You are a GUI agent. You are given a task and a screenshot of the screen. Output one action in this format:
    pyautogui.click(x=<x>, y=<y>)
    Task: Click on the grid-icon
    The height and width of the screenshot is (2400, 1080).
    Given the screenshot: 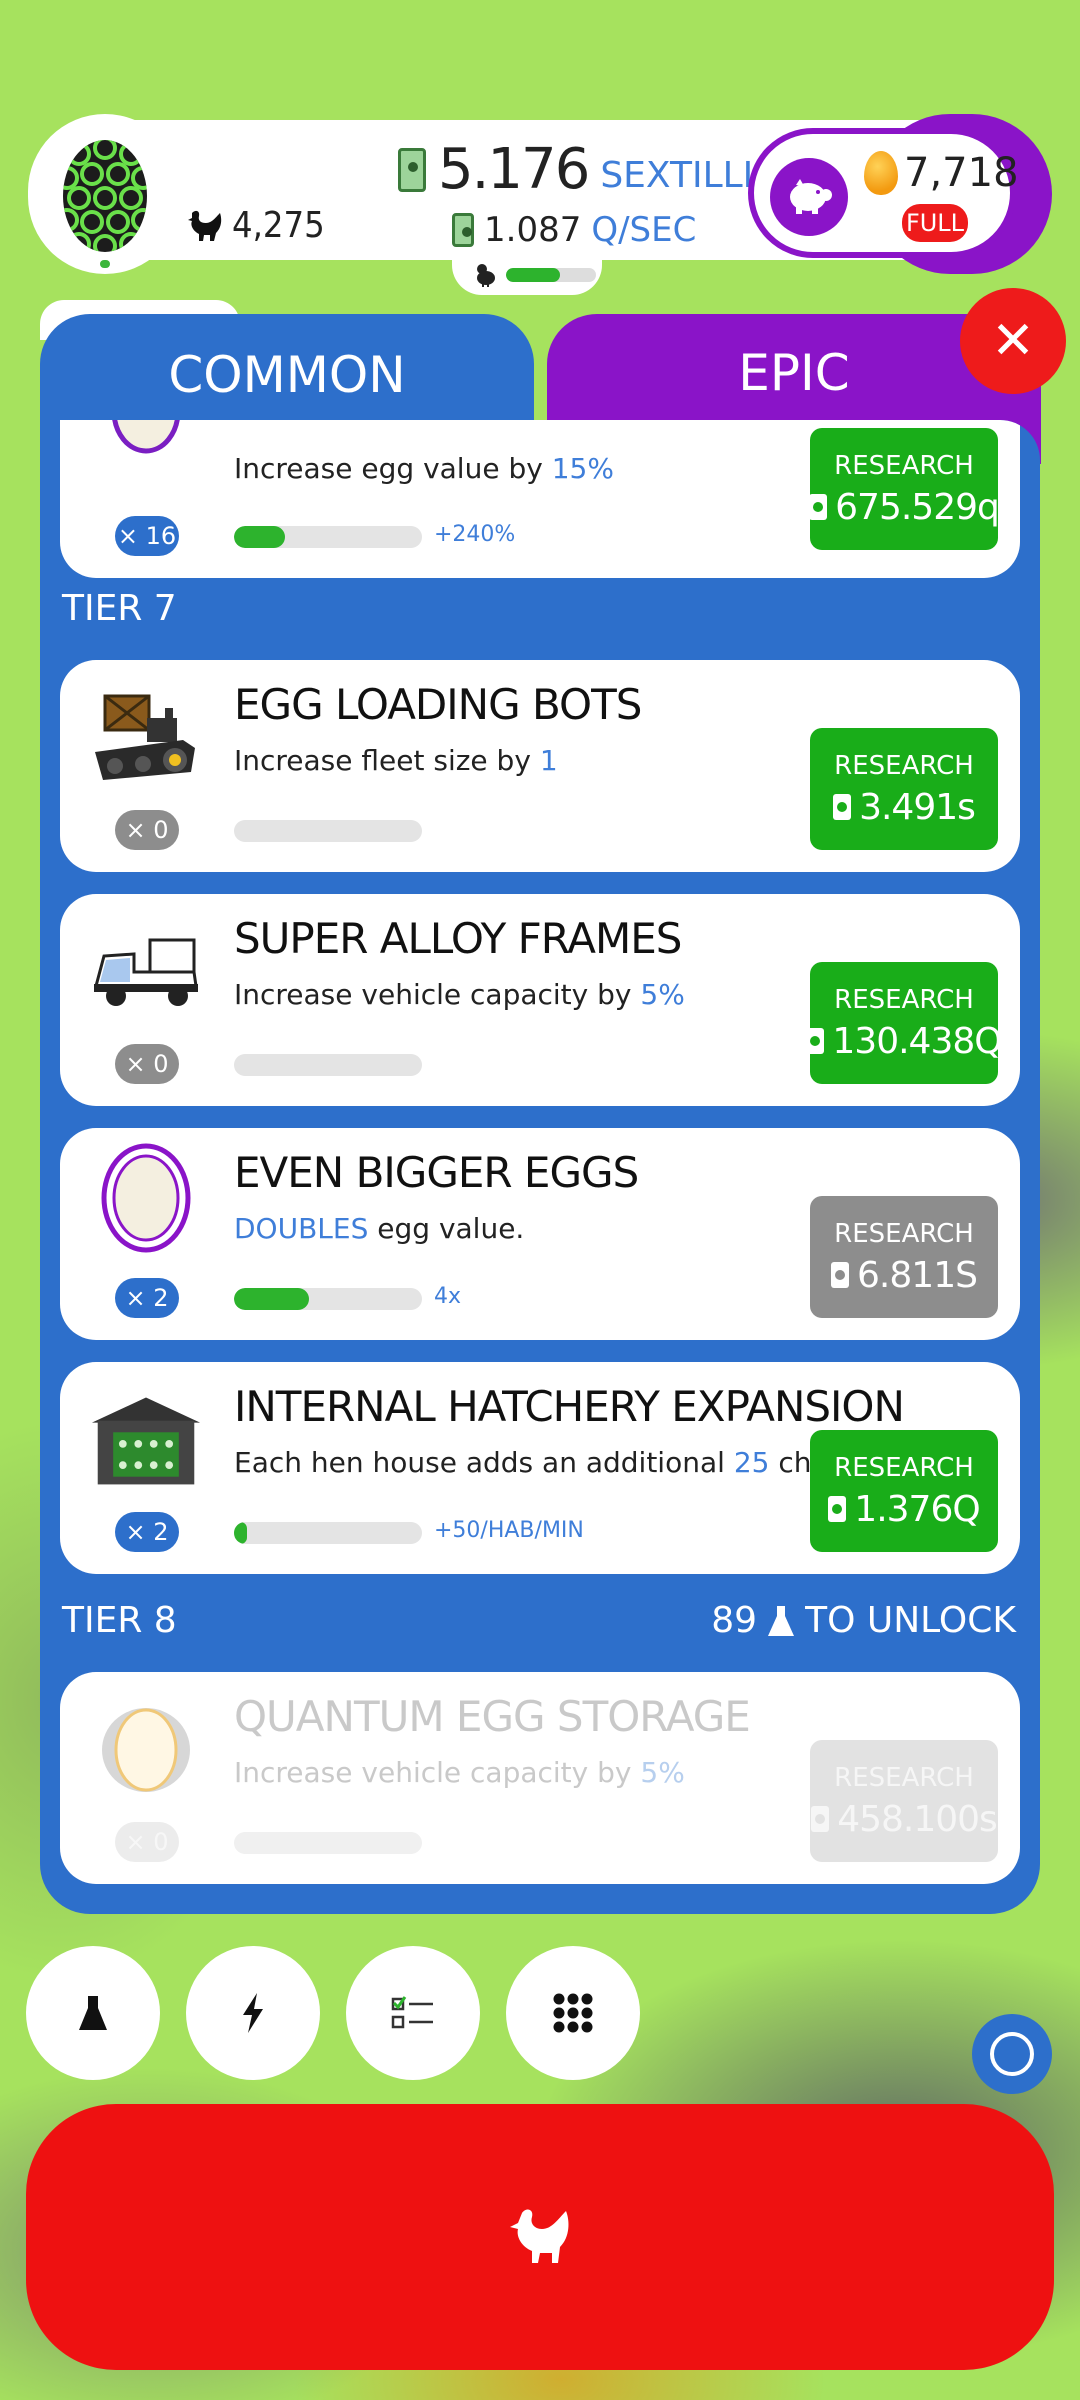 What is the action you would take?
    pyautogui.click(x=573, y=2013)
    